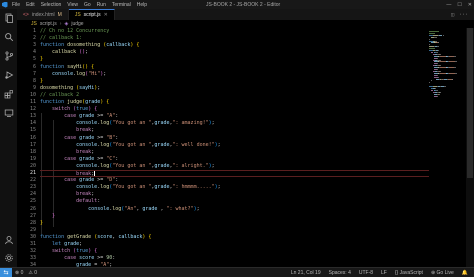  What do you see at coordinates (447, 147) in the screenshot?
I see `minimap` at bounding box center [447, 147].